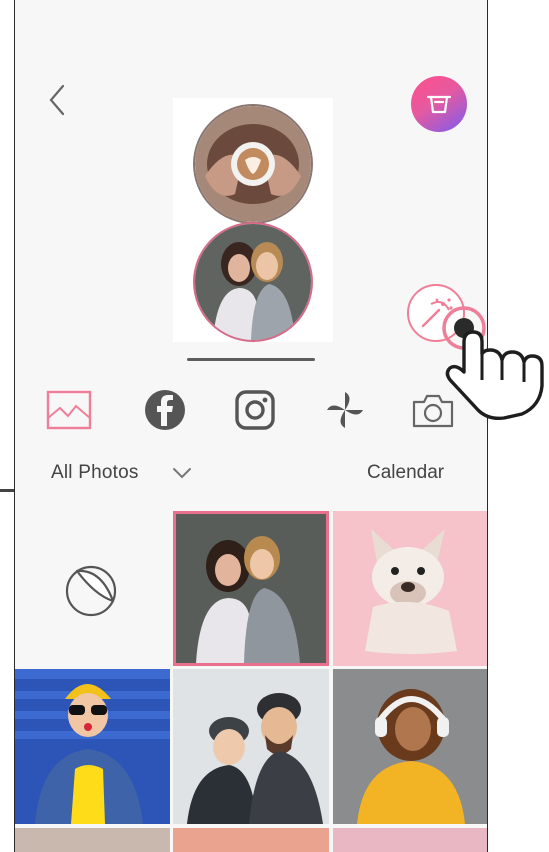  I want to click on friends-hugging-photo, so click(251, 588).